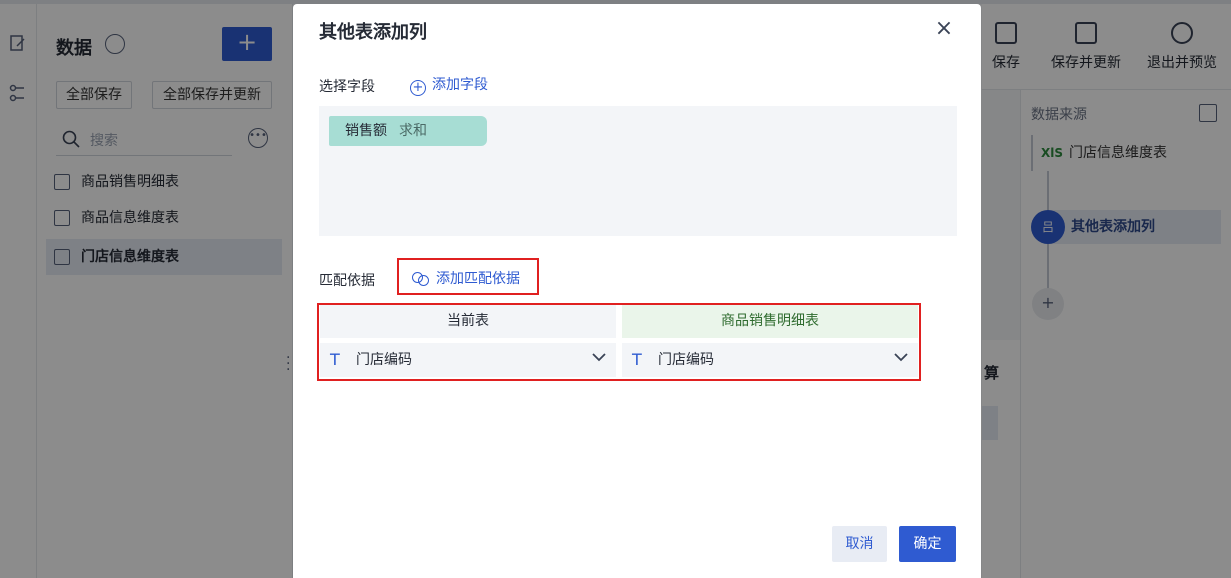 The height and width of the screenshot is (578, 1231). I want to click on cancel-button: 取消, so click(859, 544).